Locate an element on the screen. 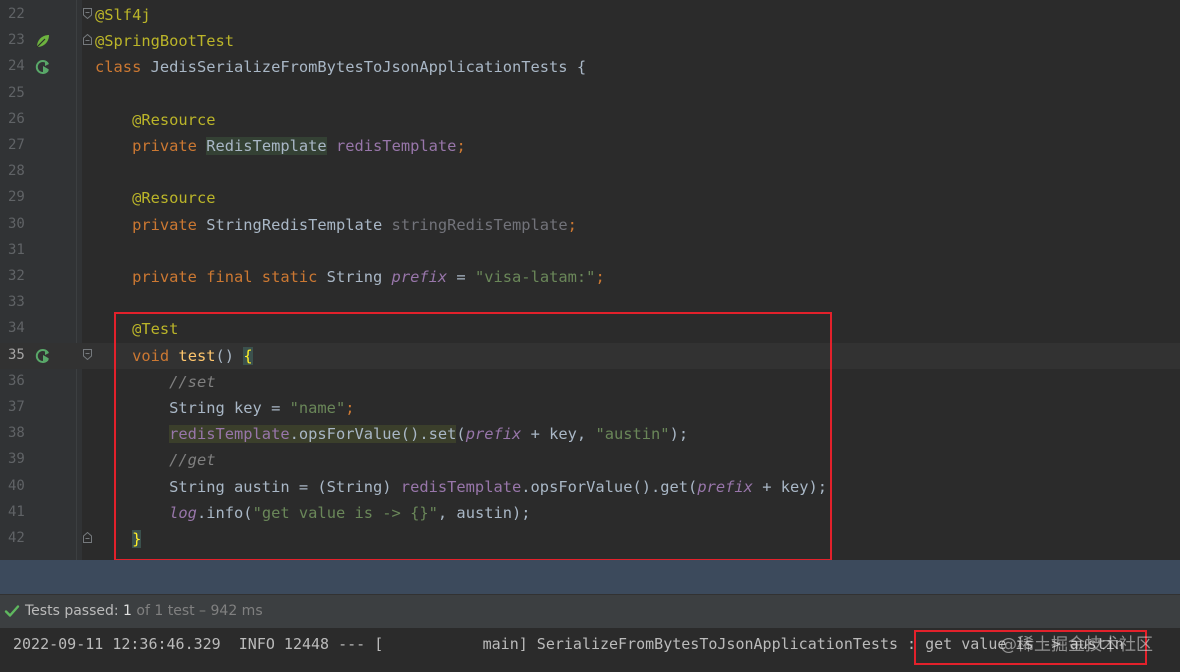 Image resolution: width=1180 pixels, height=672 pixels. line-number: 32 is located at coordinates (16, 276).